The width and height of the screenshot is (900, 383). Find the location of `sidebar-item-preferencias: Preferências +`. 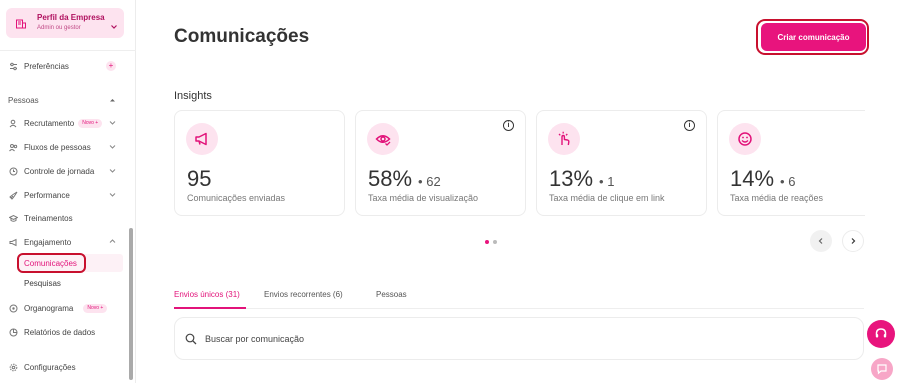

sidebar-item-preferencias: Preferências + is located at coordinates (66, 66).